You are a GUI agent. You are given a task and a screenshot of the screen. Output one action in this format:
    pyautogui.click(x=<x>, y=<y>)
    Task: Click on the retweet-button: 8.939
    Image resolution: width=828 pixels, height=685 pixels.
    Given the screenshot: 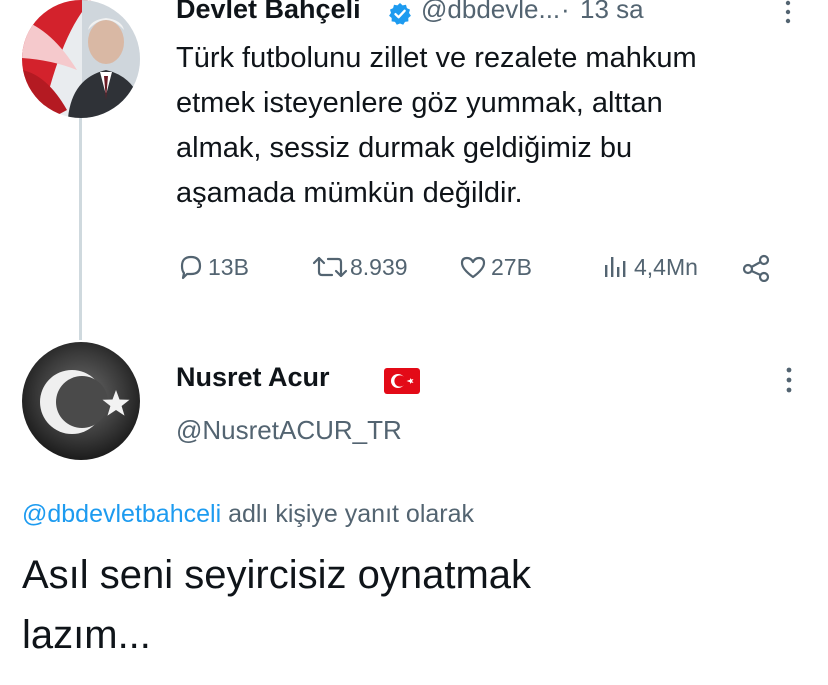 What is the action you would take?
    pyautogui.click(x=359, y=267)
    